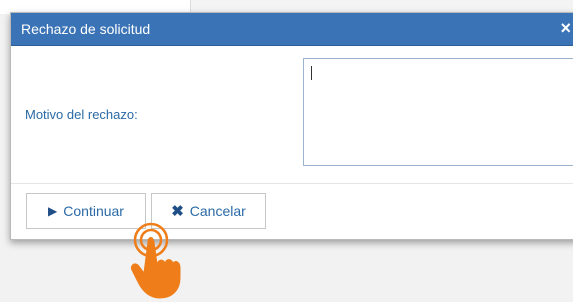  What do you see at coordinates (217, 211) in the screenshot?
I see `cancel-button-label: Cancelar` at bounding box center [217, 211].